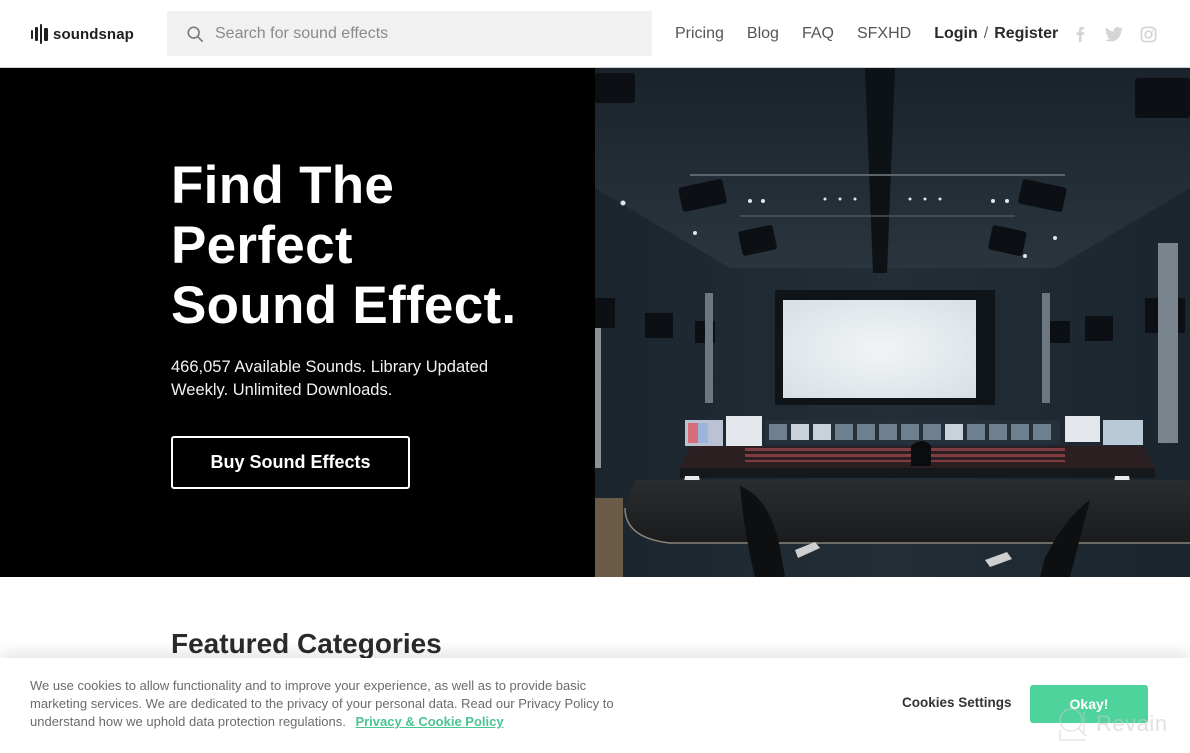 The height and width of the screenshot is (753, 1190). I want to click on buy-sound-effects-button: Buy Sound Effects, so click(290, 462).